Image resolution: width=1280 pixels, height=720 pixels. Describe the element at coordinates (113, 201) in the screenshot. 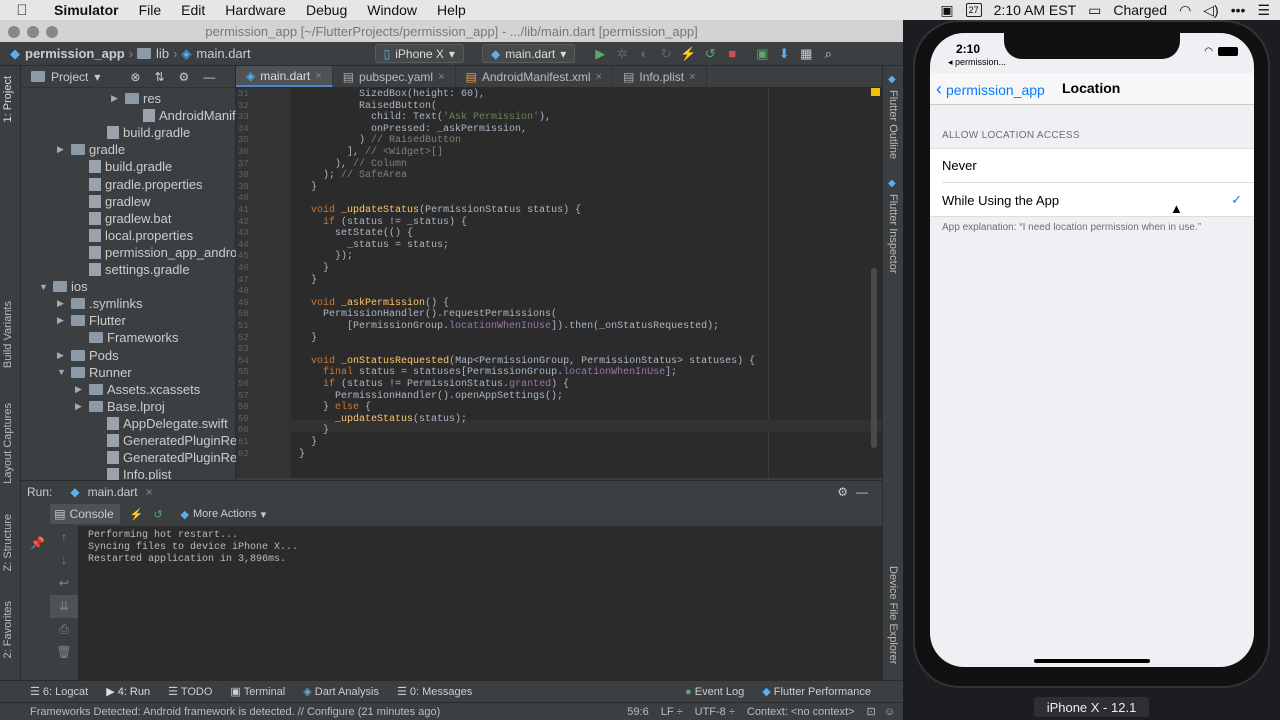

I see `tree-item: gradlew` at that location.